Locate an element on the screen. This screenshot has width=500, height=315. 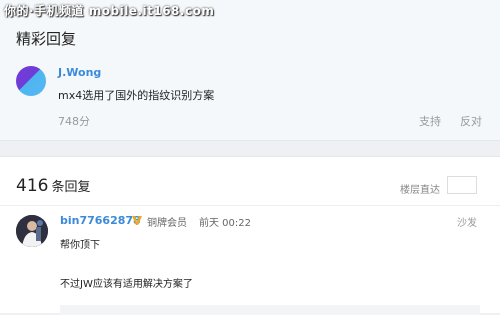
comment-score: 748分 is located at coordinates (74, 121).